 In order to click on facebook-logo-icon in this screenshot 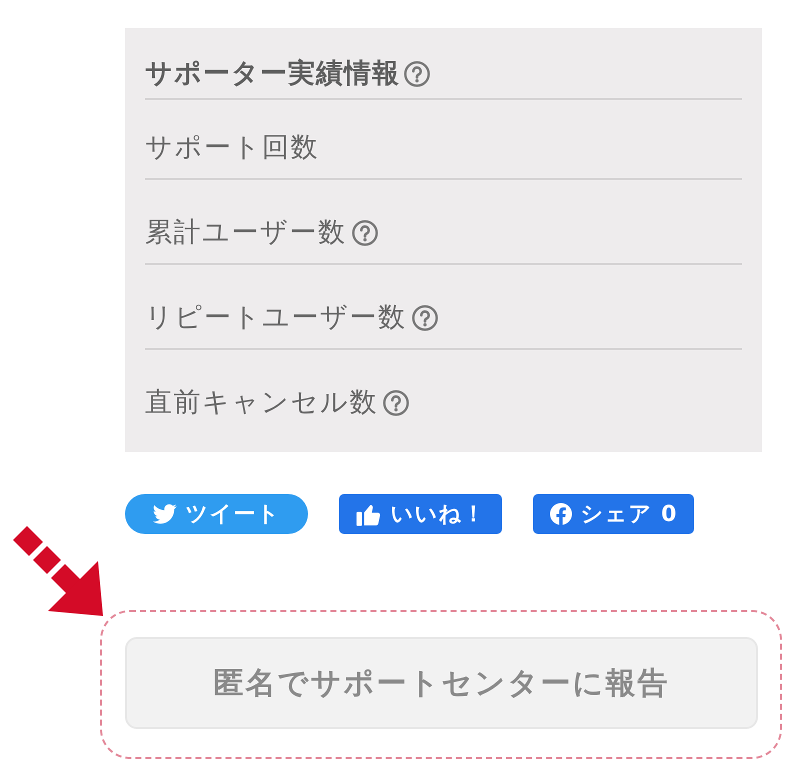, I will do `click(561, 514)`.